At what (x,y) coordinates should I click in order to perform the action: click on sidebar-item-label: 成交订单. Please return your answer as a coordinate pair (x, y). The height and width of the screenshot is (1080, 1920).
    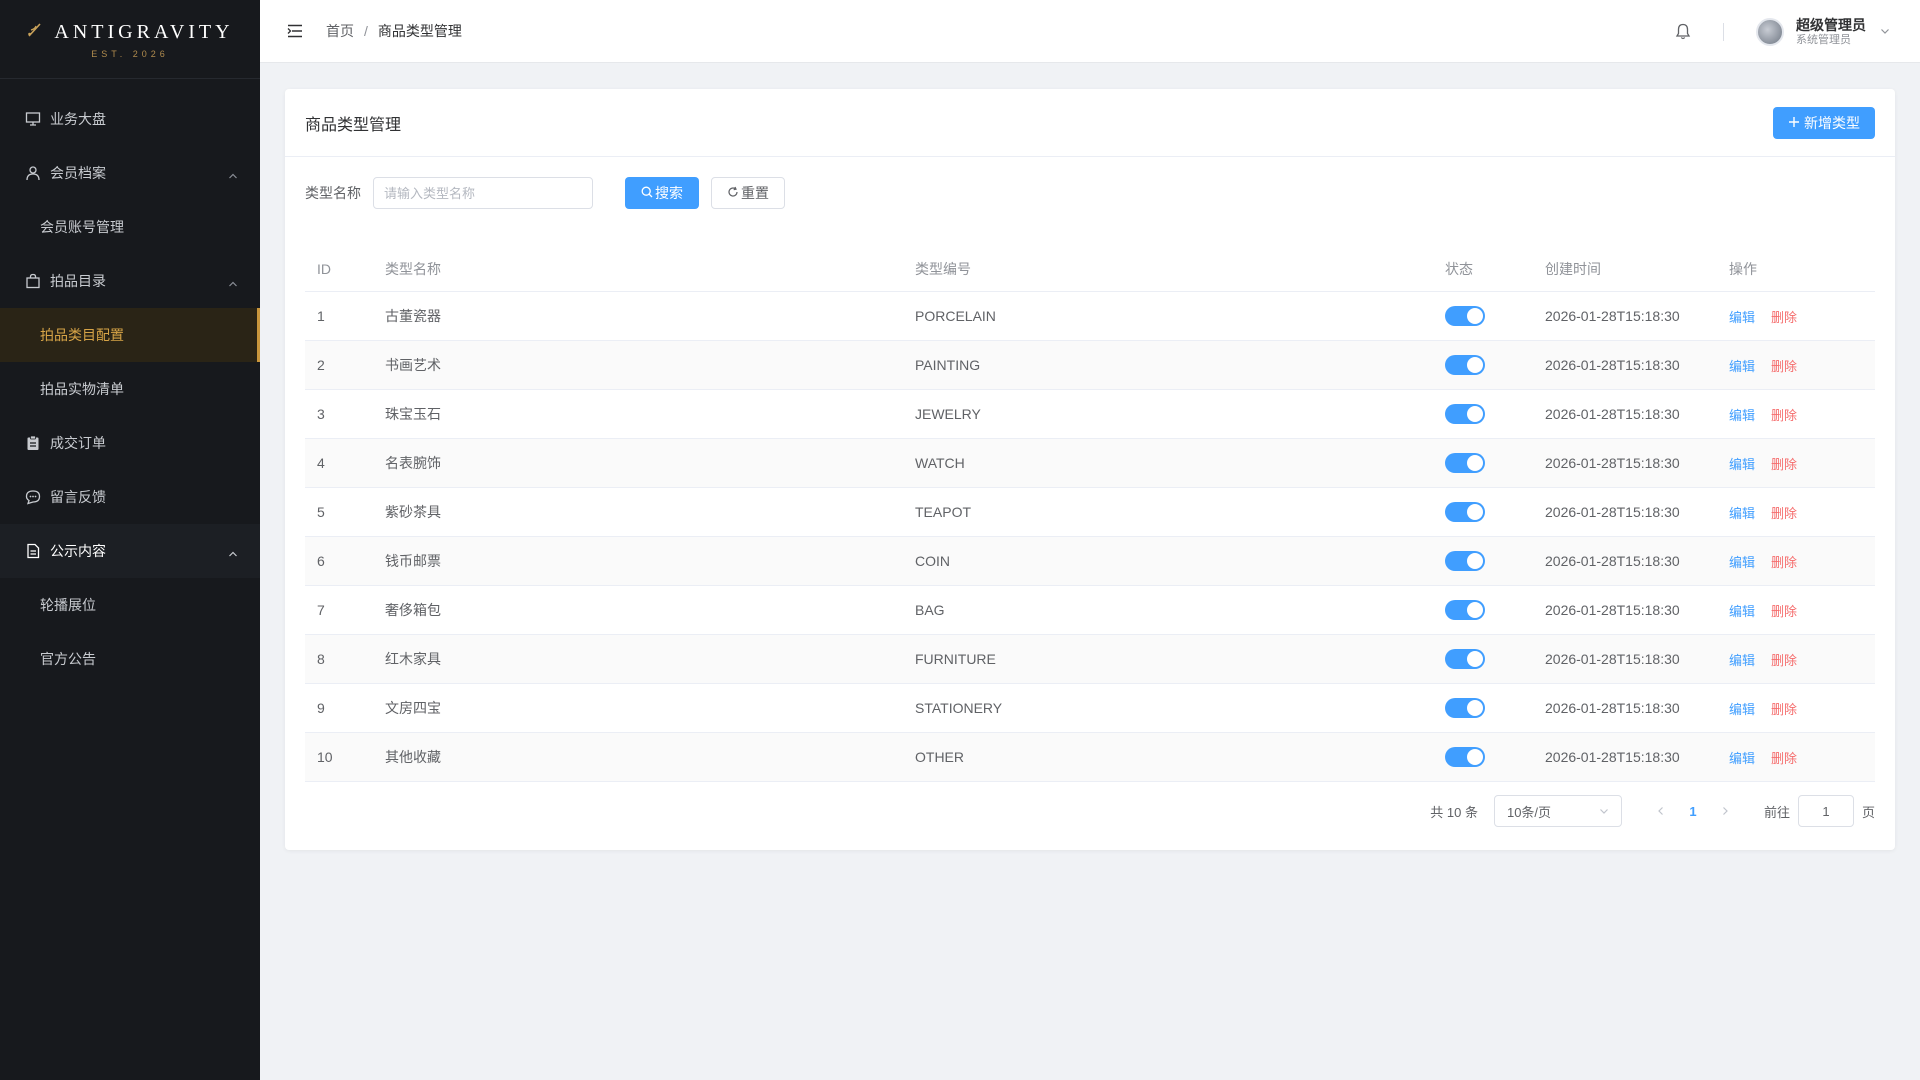
    Looking at the image, I should click on (78, 443).